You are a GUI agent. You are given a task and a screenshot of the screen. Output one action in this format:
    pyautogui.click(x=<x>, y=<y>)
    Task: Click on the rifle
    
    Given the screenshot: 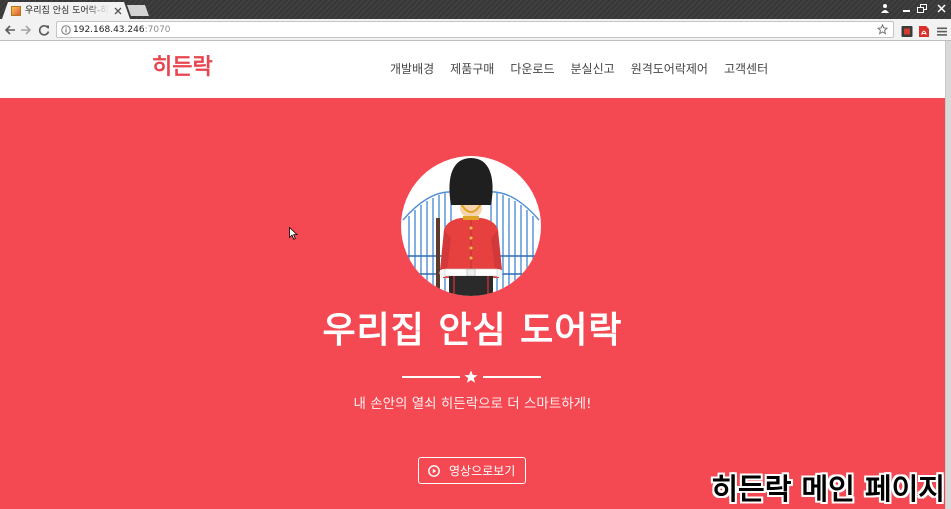 What is the action you would take?
    pyautogui.click(x=438, y=257)
    